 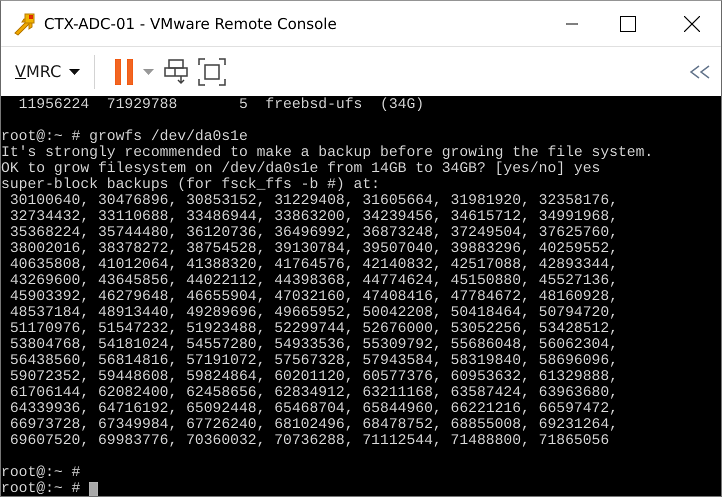 What do you see at coordinates (313, 393) in the screenshot?
I see `console-line: 61706144, 62082400, 62458656, 62834912, 63211168, 63587424, 63963680,` at bounding box center [313, 393].